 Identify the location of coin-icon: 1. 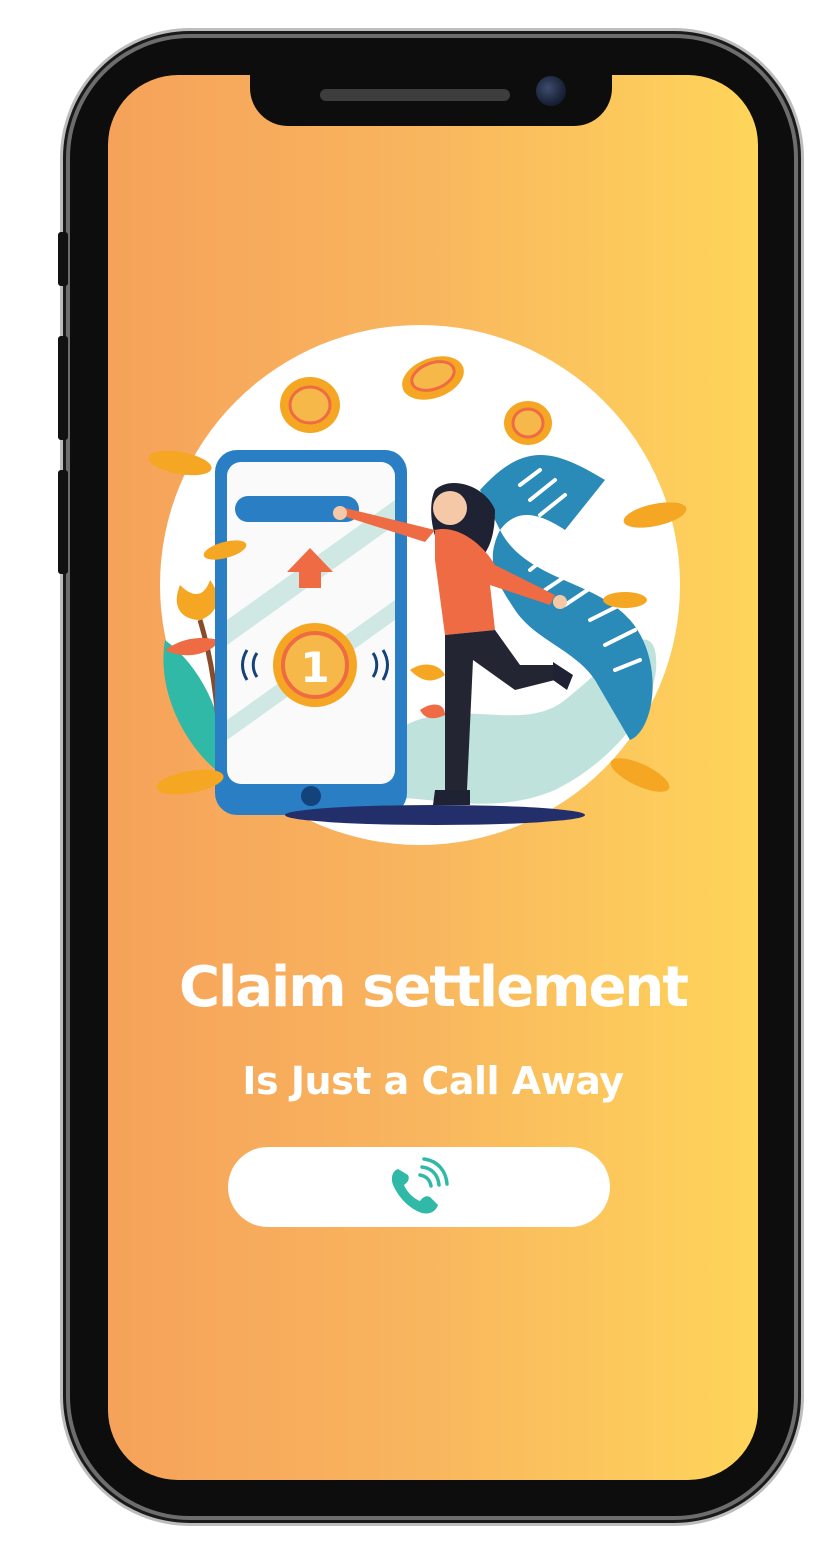
(315, 665).